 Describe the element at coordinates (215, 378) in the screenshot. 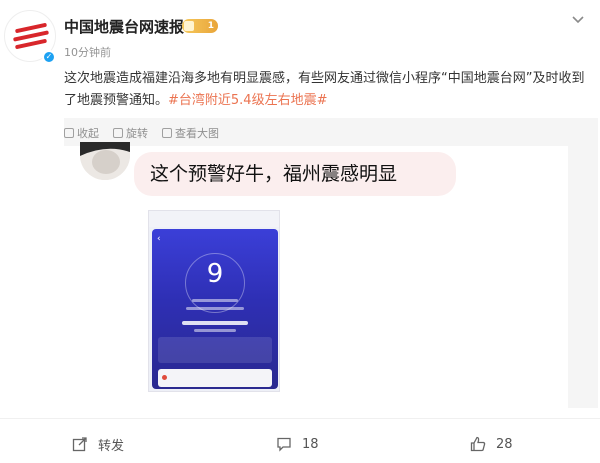

I see `alert-bar` at that location.